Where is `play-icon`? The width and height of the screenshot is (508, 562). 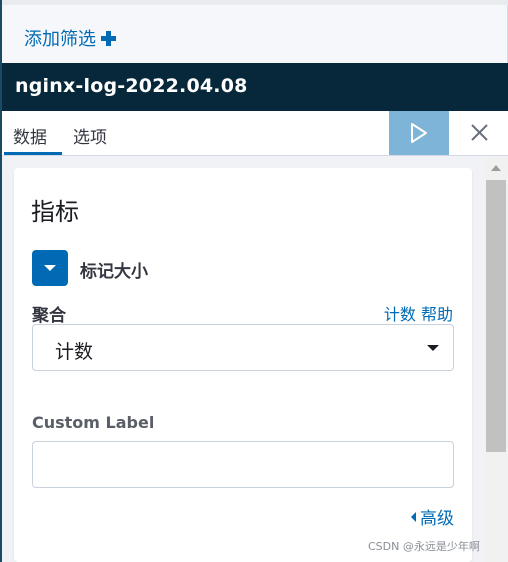 play-icon is located at coordinates (419, 133).